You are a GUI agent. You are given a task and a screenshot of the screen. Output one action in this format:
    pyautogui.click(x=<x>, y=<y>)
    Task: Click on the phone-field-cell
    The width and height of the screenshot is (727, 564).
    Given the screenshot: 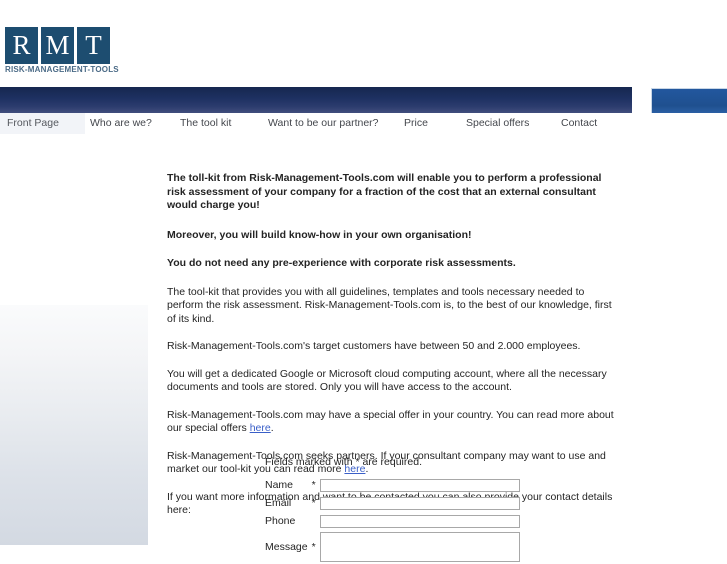 What is the action you would take?
    pyautogui.click(x=419, y=521)
    